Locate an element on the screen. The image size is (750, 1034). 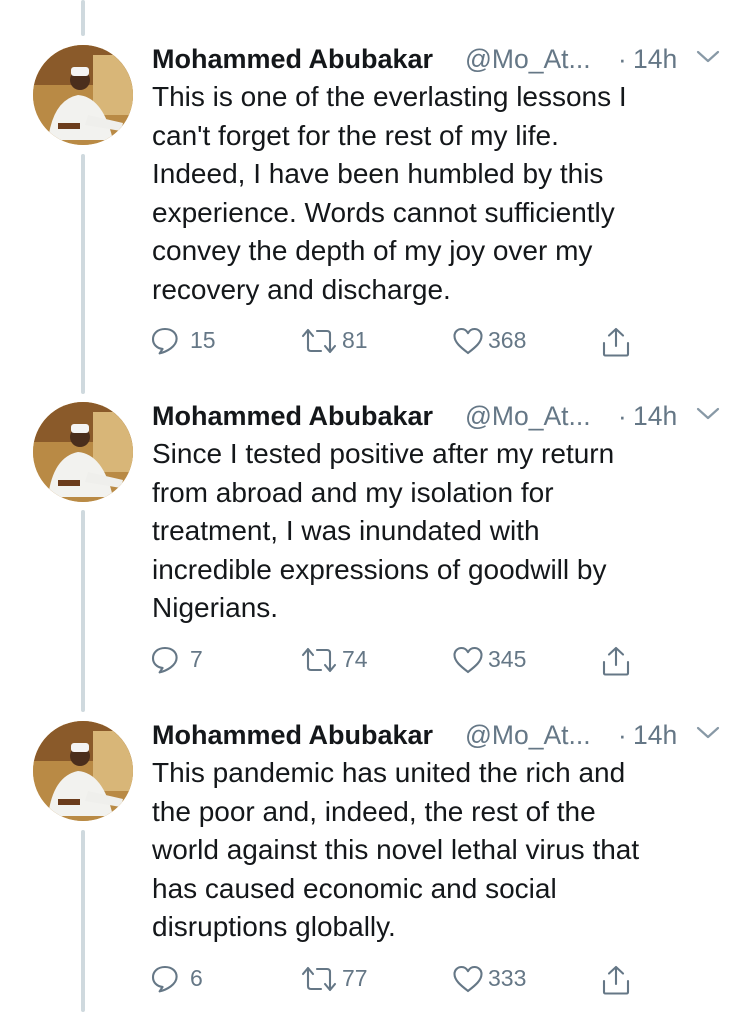
tweet-actions: 6 77 333 is located at coordinates (400, 978).